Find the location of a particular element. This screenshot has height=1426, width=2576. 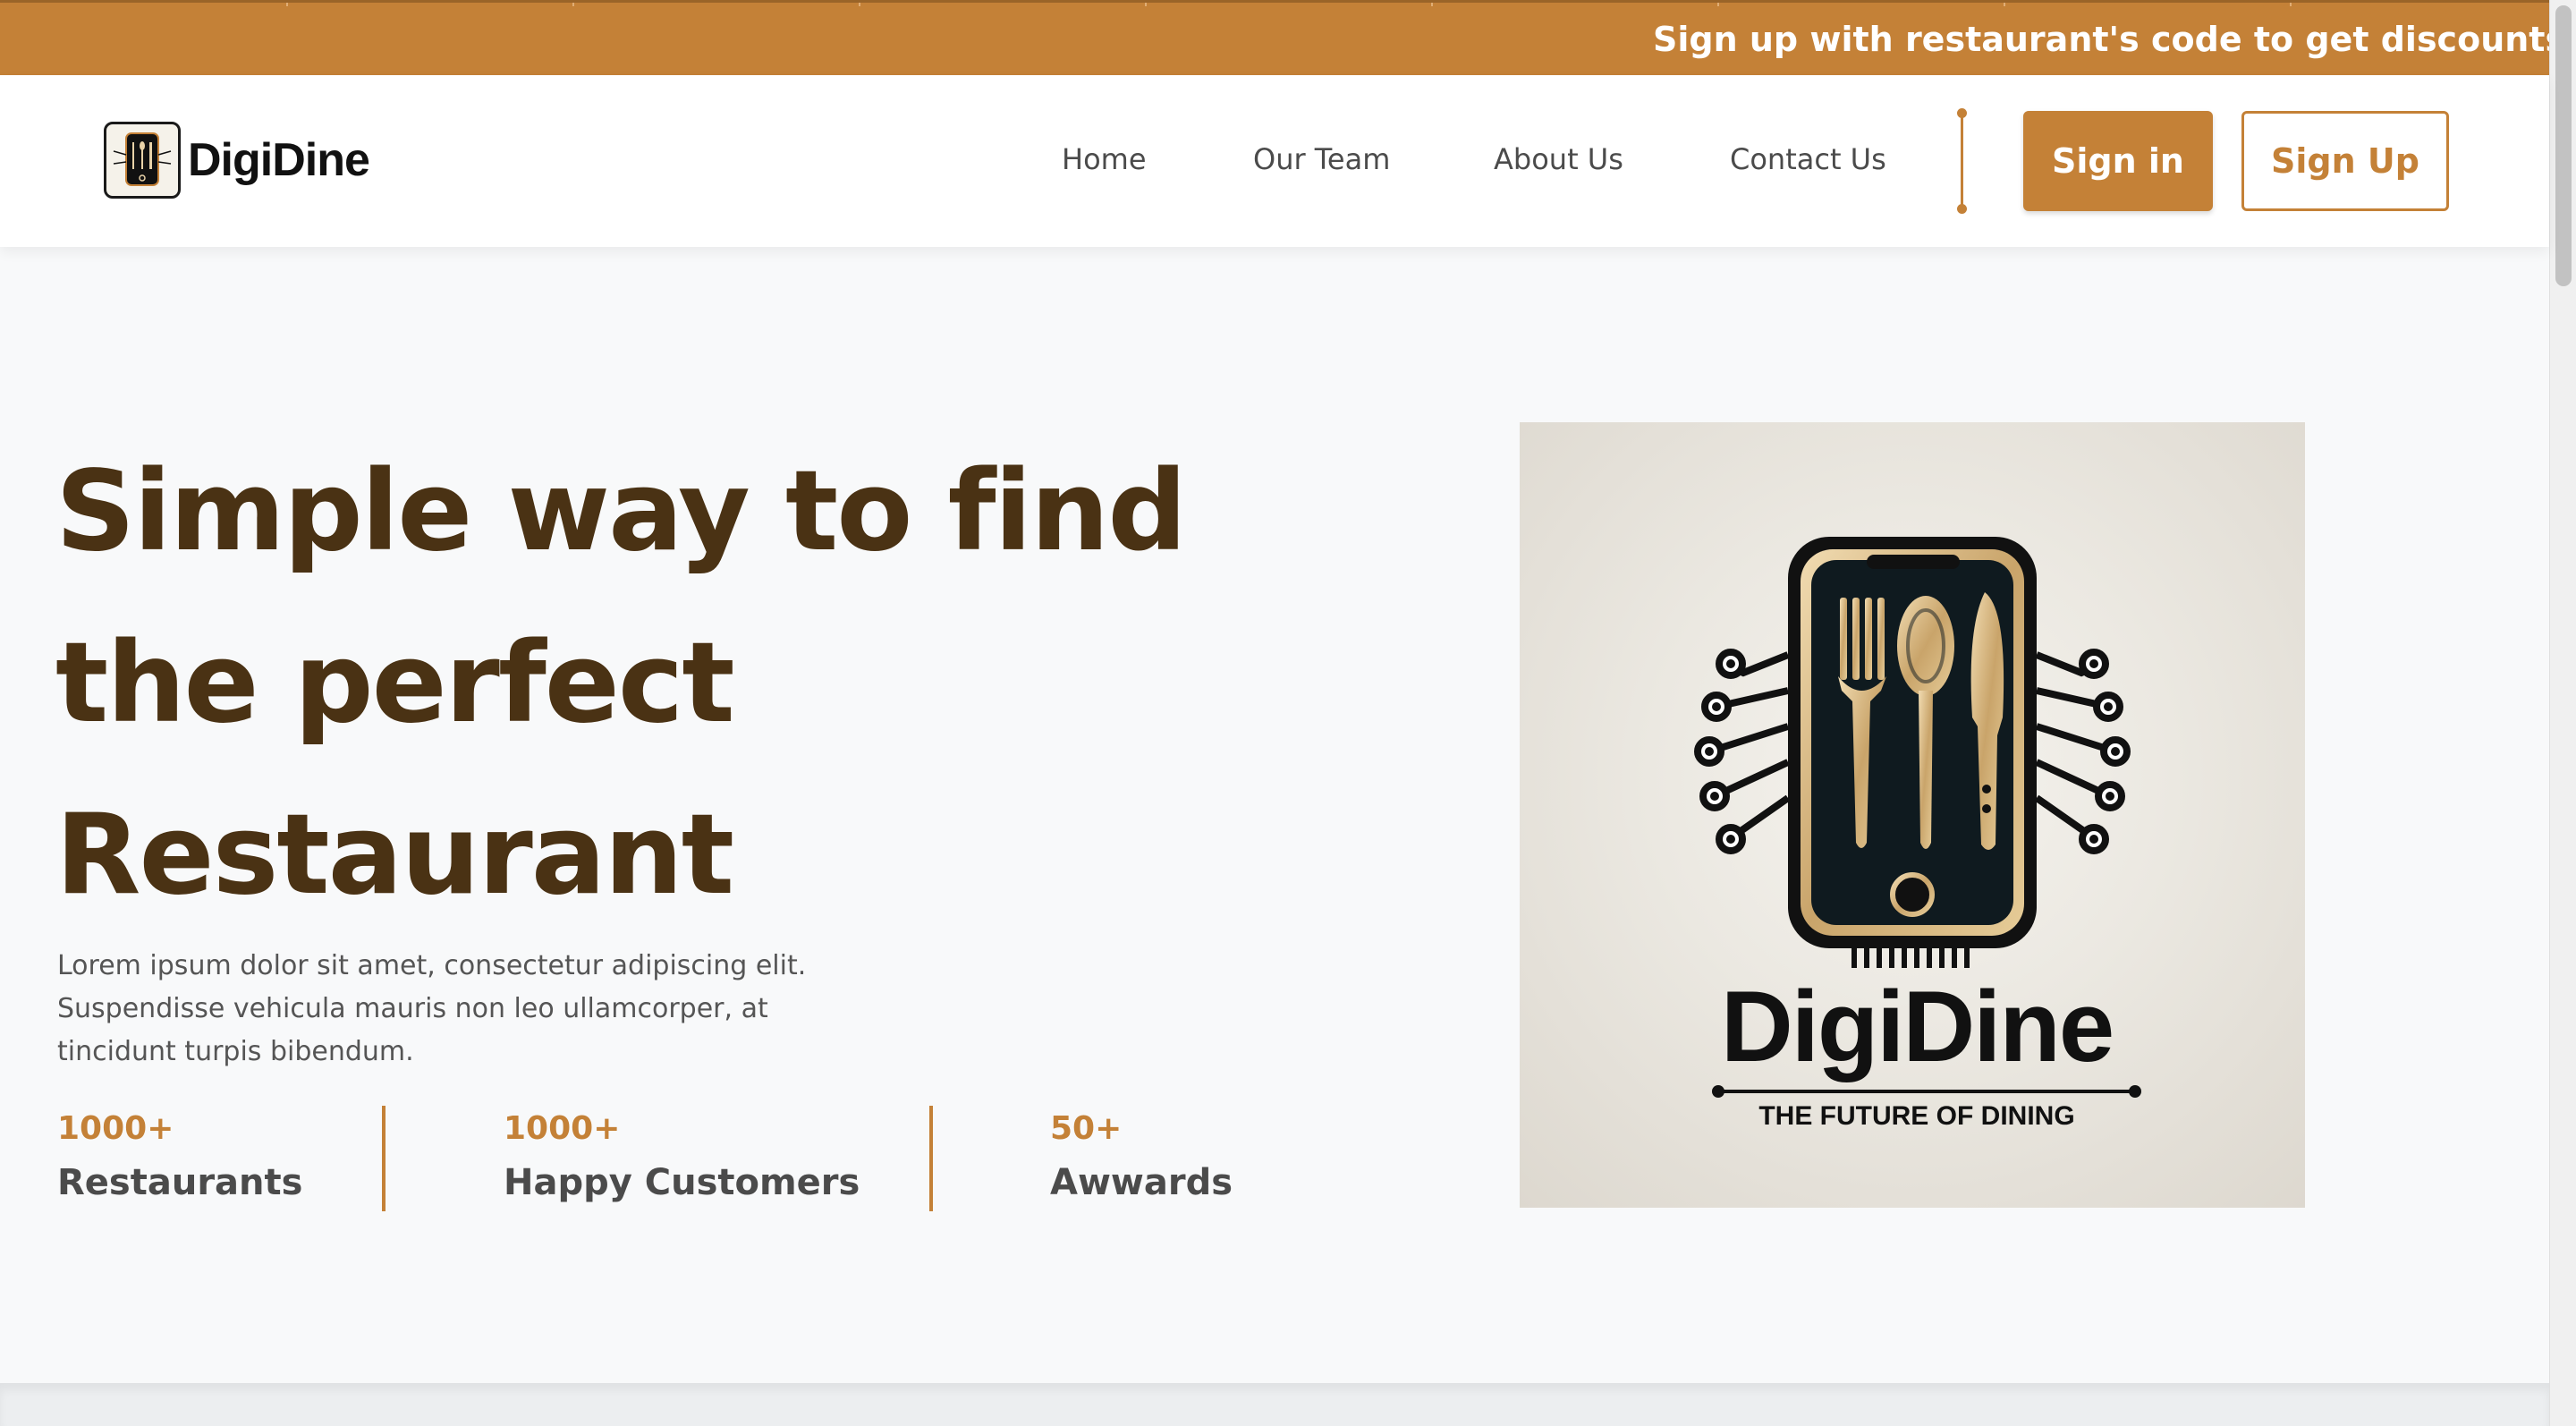

nav-link-home: Home is located at coordinates (1104, 159).